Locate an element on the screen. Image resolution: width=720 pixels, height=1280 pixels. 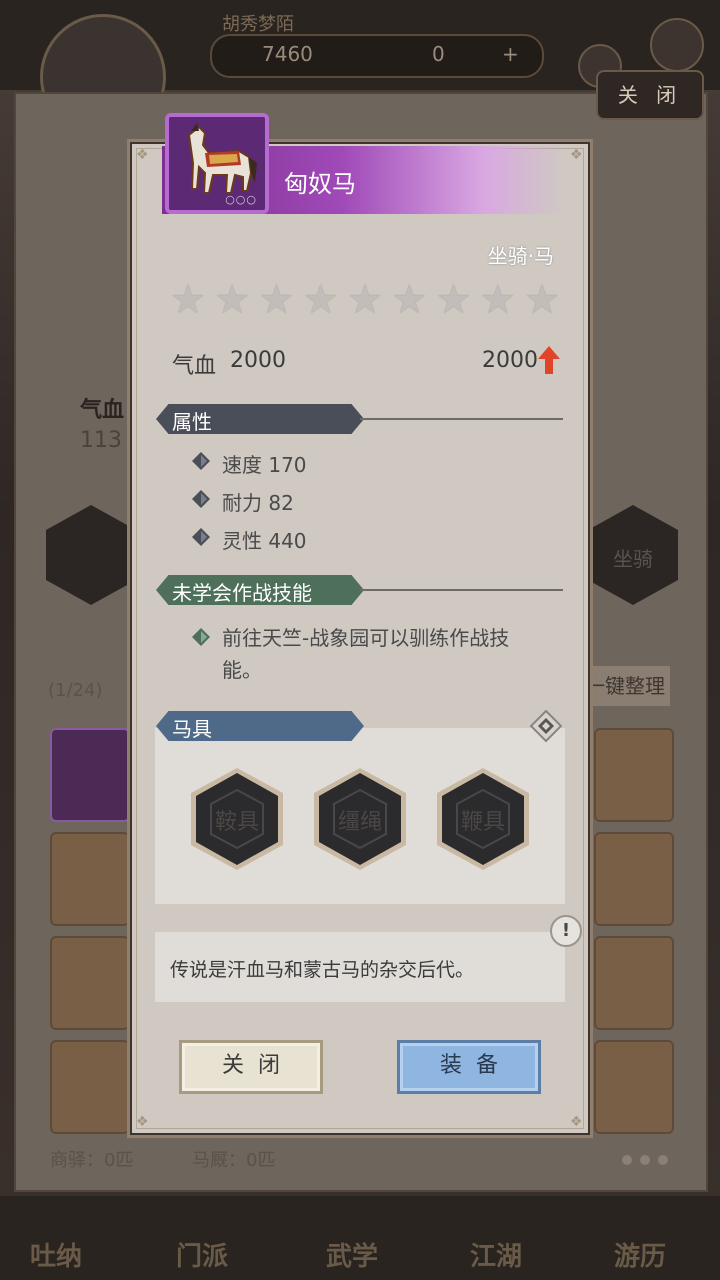
equip-button: 装备 is located at coordinates (469, 1067).